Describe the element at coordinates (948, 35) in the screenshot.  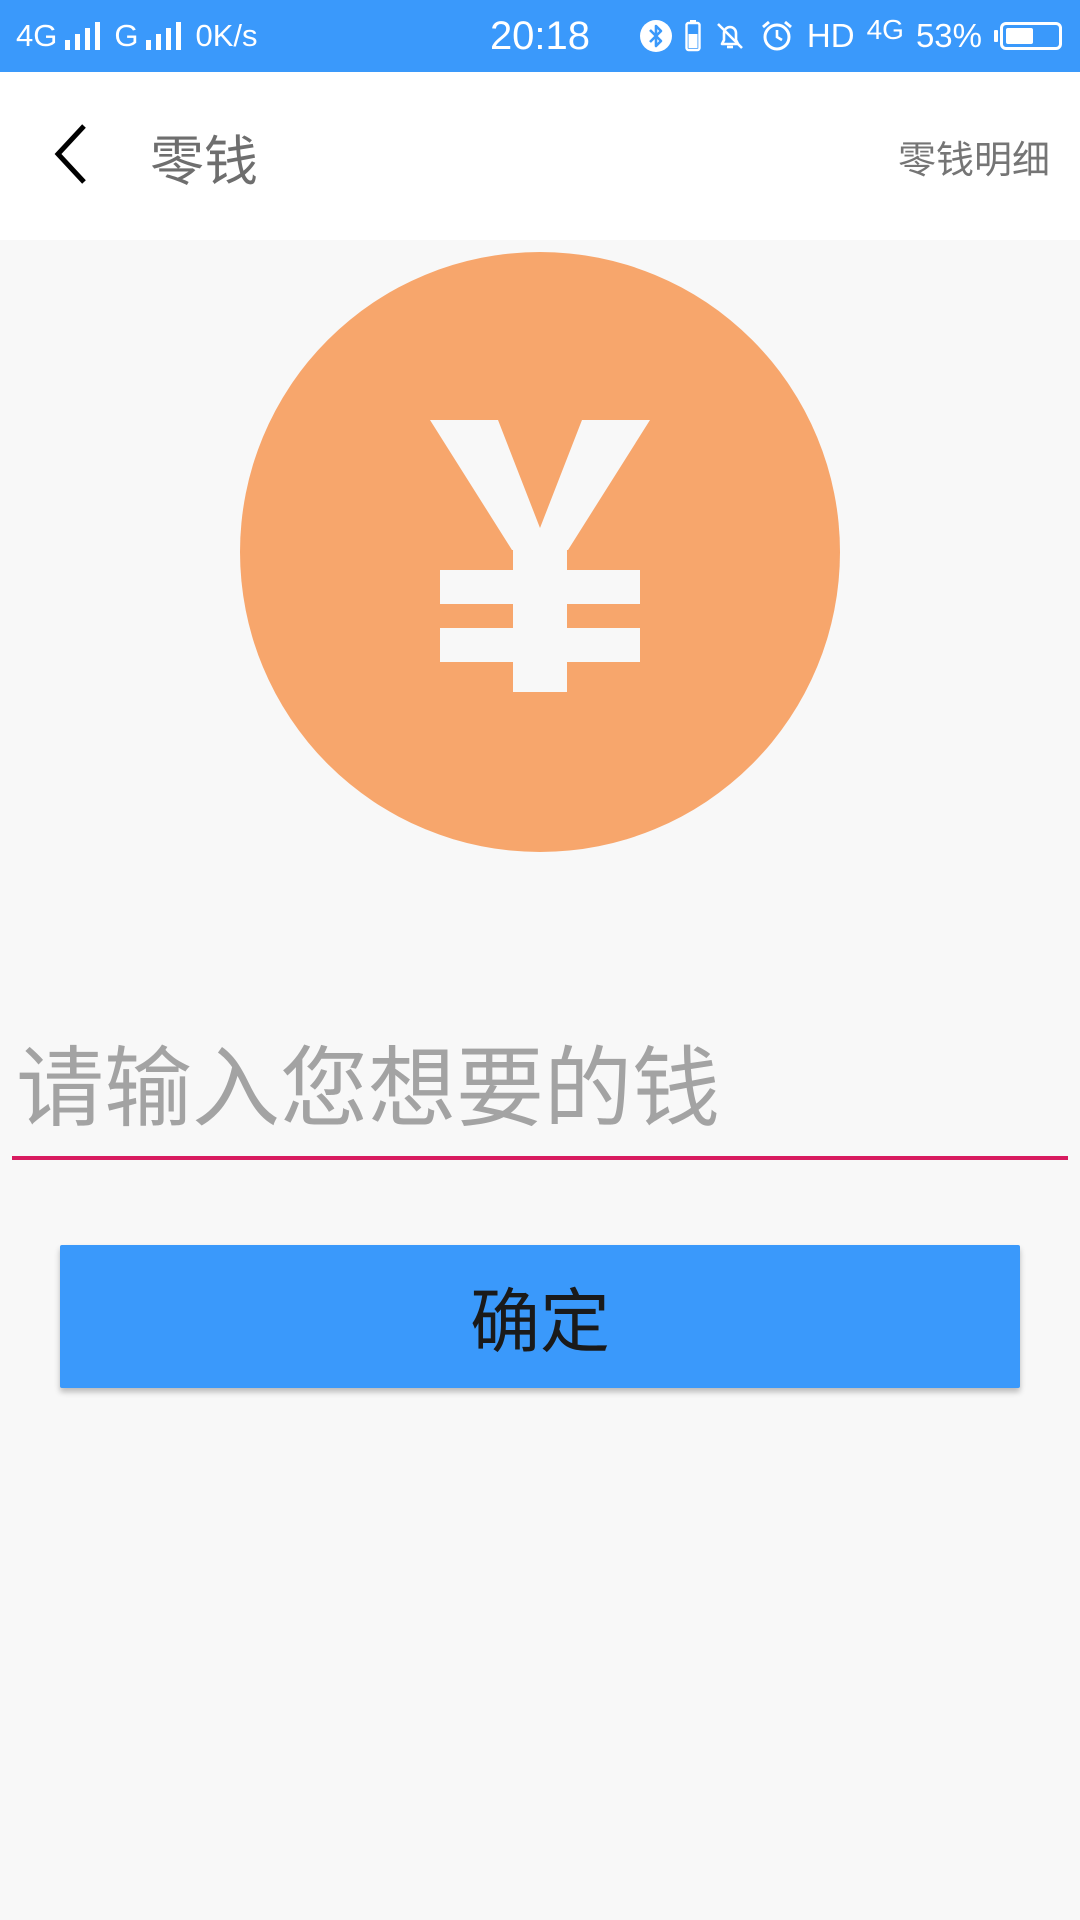
I see `battery-percent: 53%` at that location.